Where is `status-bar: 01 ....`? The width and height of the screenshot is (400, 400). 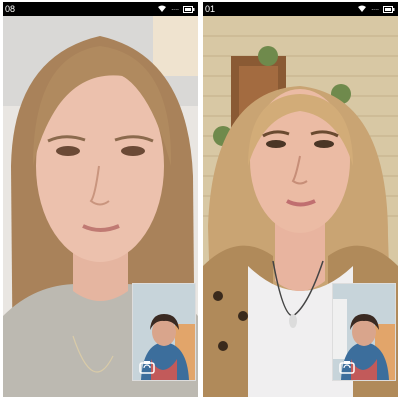 status-bar: 01 .... is located at coordinates (300, 9).